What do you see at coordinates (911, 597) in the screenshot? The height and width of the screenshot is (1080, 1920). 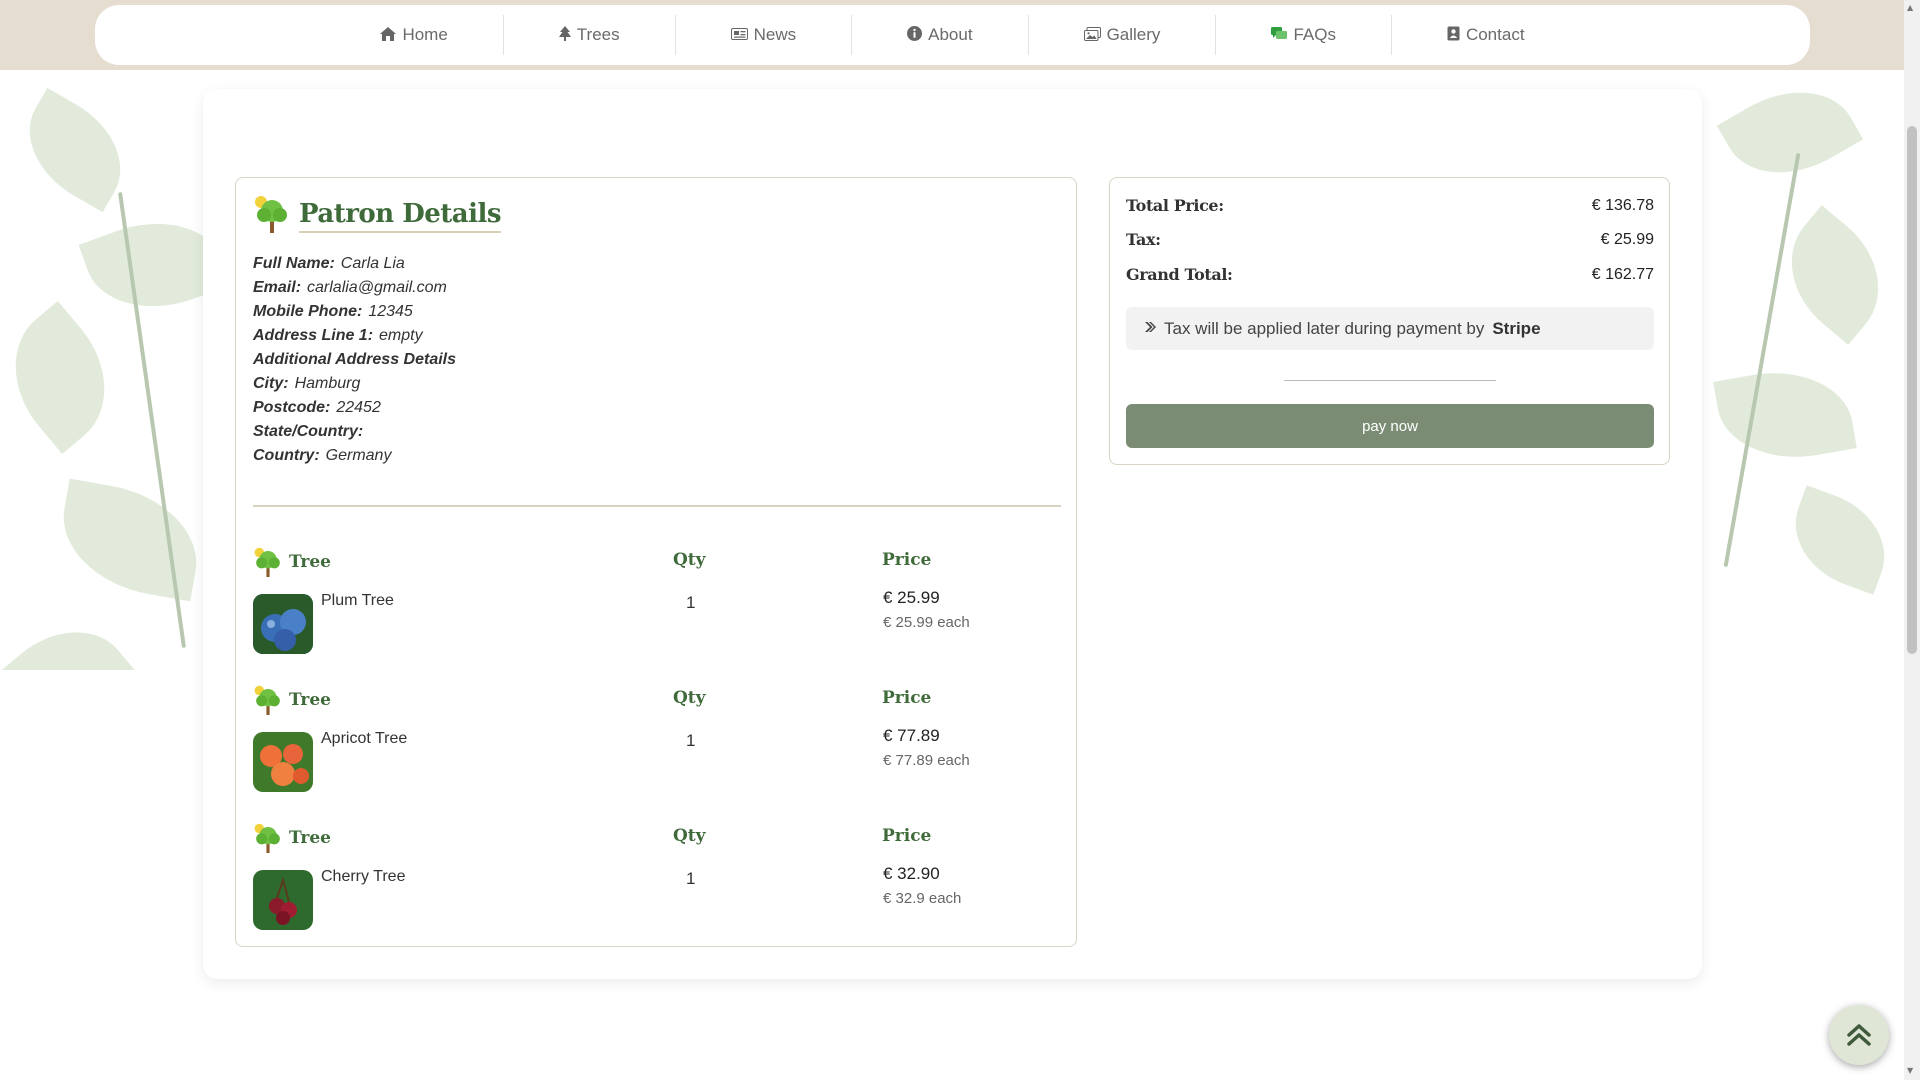 I see `item-price: € 25.99` at bounding box center [911, 597].